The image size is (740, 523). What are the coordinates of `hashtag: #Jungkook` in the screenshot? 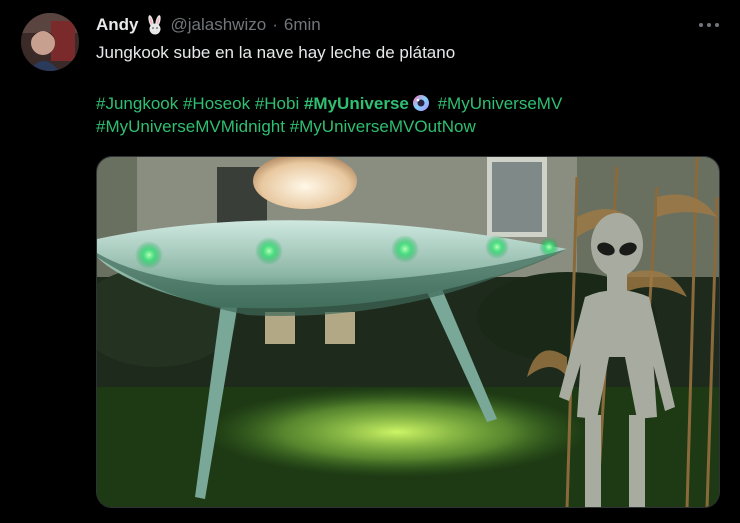 It's located at (137, 103).